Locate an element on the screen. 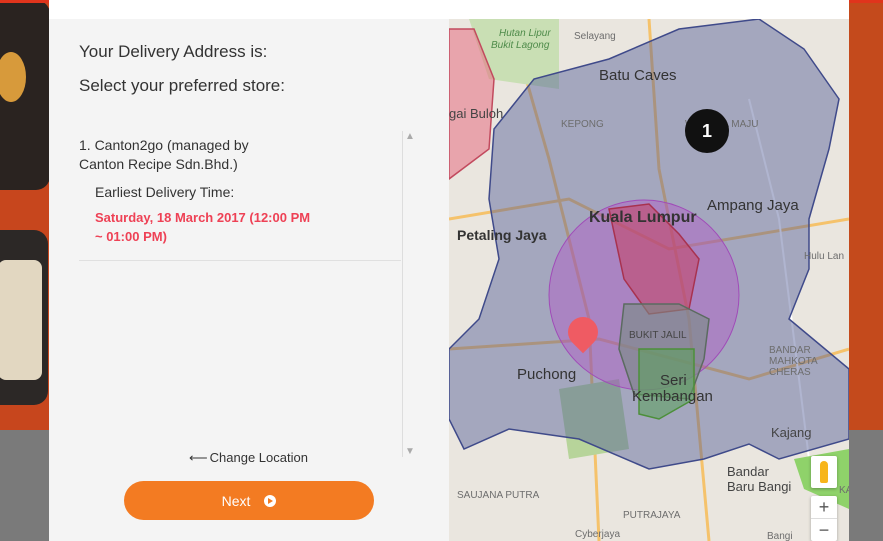 Image resolution: width=883 pixels, height=541 pixels. food-image-bottom is located at coordinates (24, 317).